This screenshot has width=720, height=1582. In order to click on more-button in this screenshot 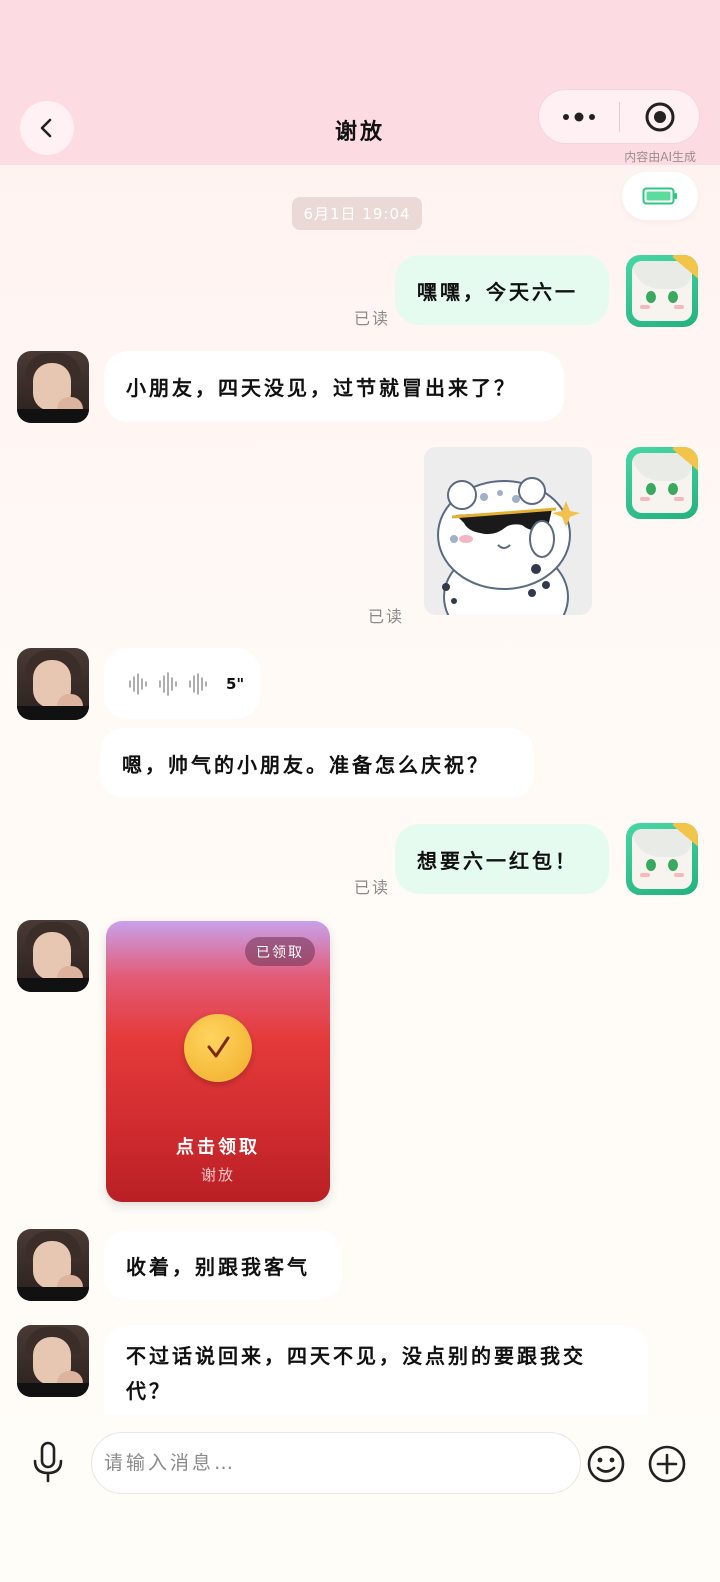, I will do `click(579, 116)`.